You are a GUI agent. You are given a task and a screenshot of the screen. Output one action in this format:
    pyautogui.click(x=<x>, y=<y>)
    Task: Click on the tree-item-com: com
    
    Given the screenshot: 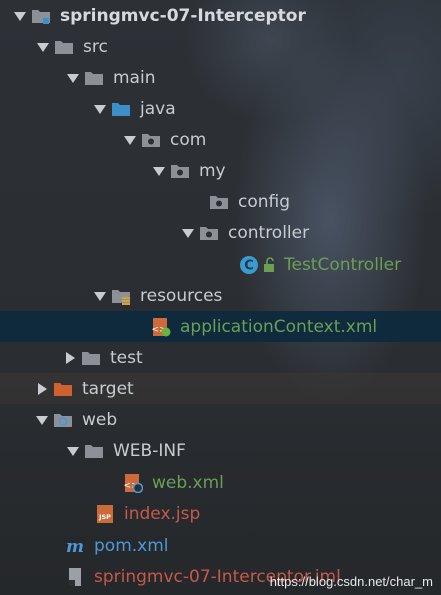 What is the action you would take?
    pyautogui.click(x=220, y=139)
    